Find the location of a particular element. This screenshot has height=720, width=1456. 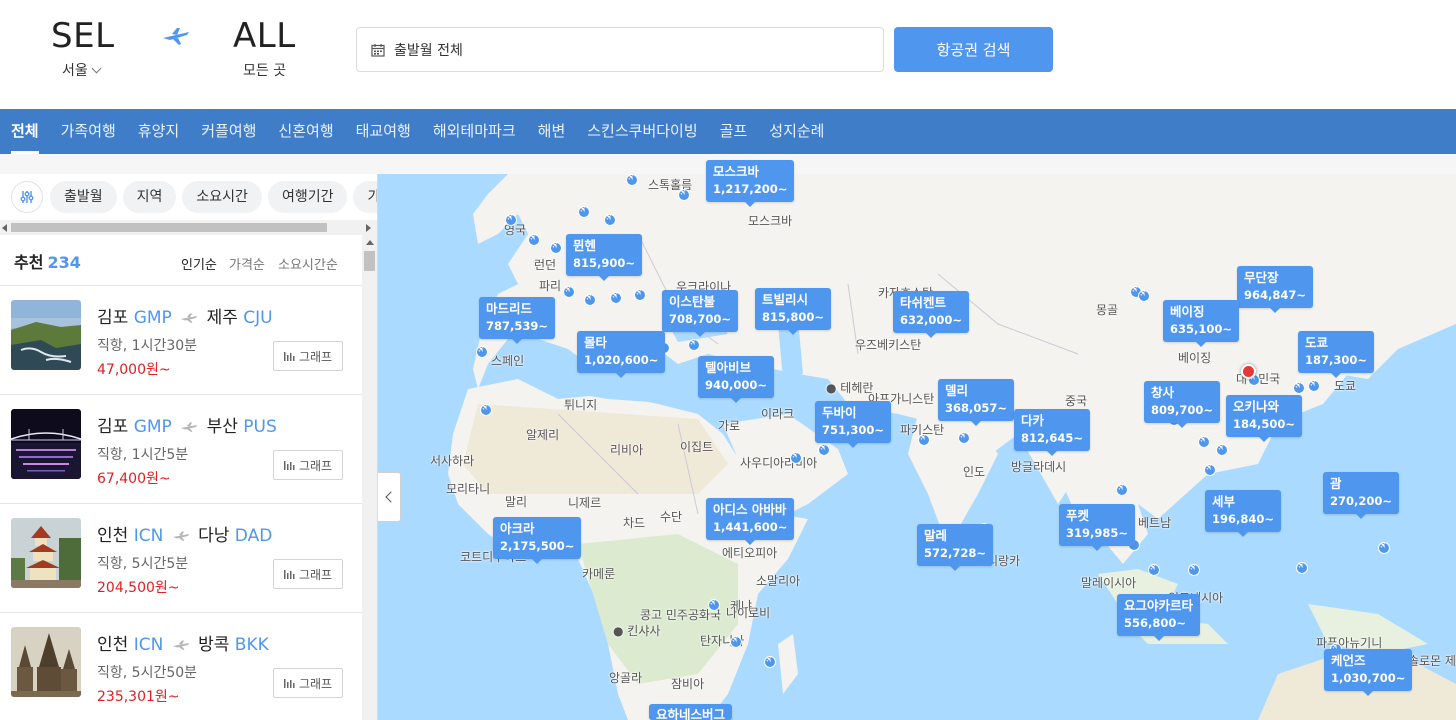

price-bubble: 타쉬켄트 632,000~ is located at coordinates (931, 314).